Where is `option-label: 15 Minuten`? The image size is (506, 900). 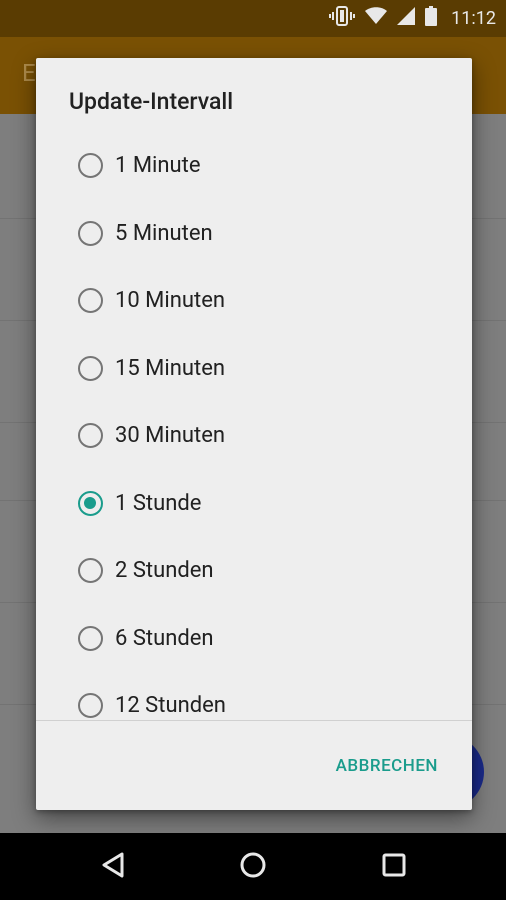 option-label: 15 Minuten is located at coordinates (170, 368).